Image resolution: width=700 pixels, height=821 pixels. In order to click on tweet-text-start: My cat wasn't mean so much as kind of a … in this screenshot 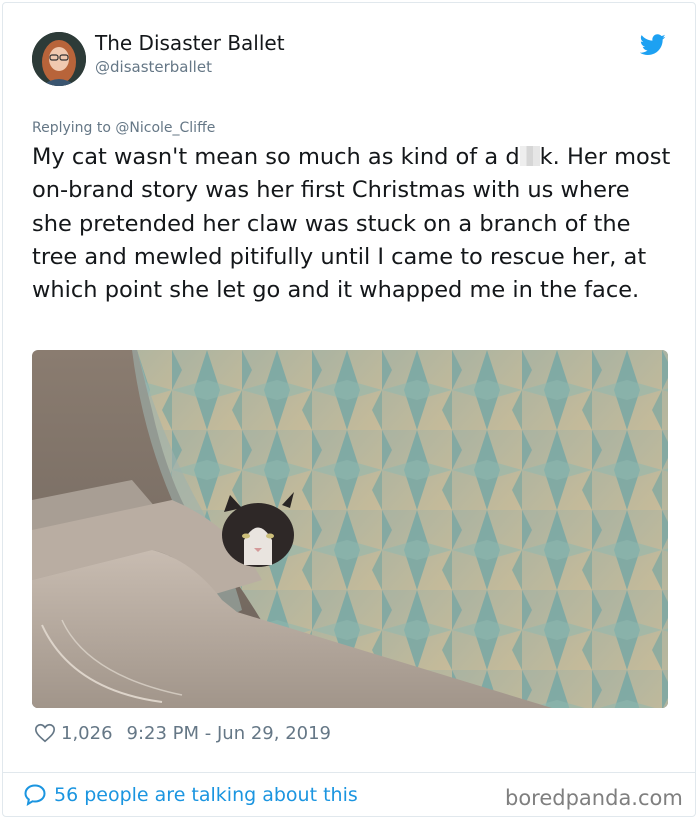, I will do `click(276, 157)`.